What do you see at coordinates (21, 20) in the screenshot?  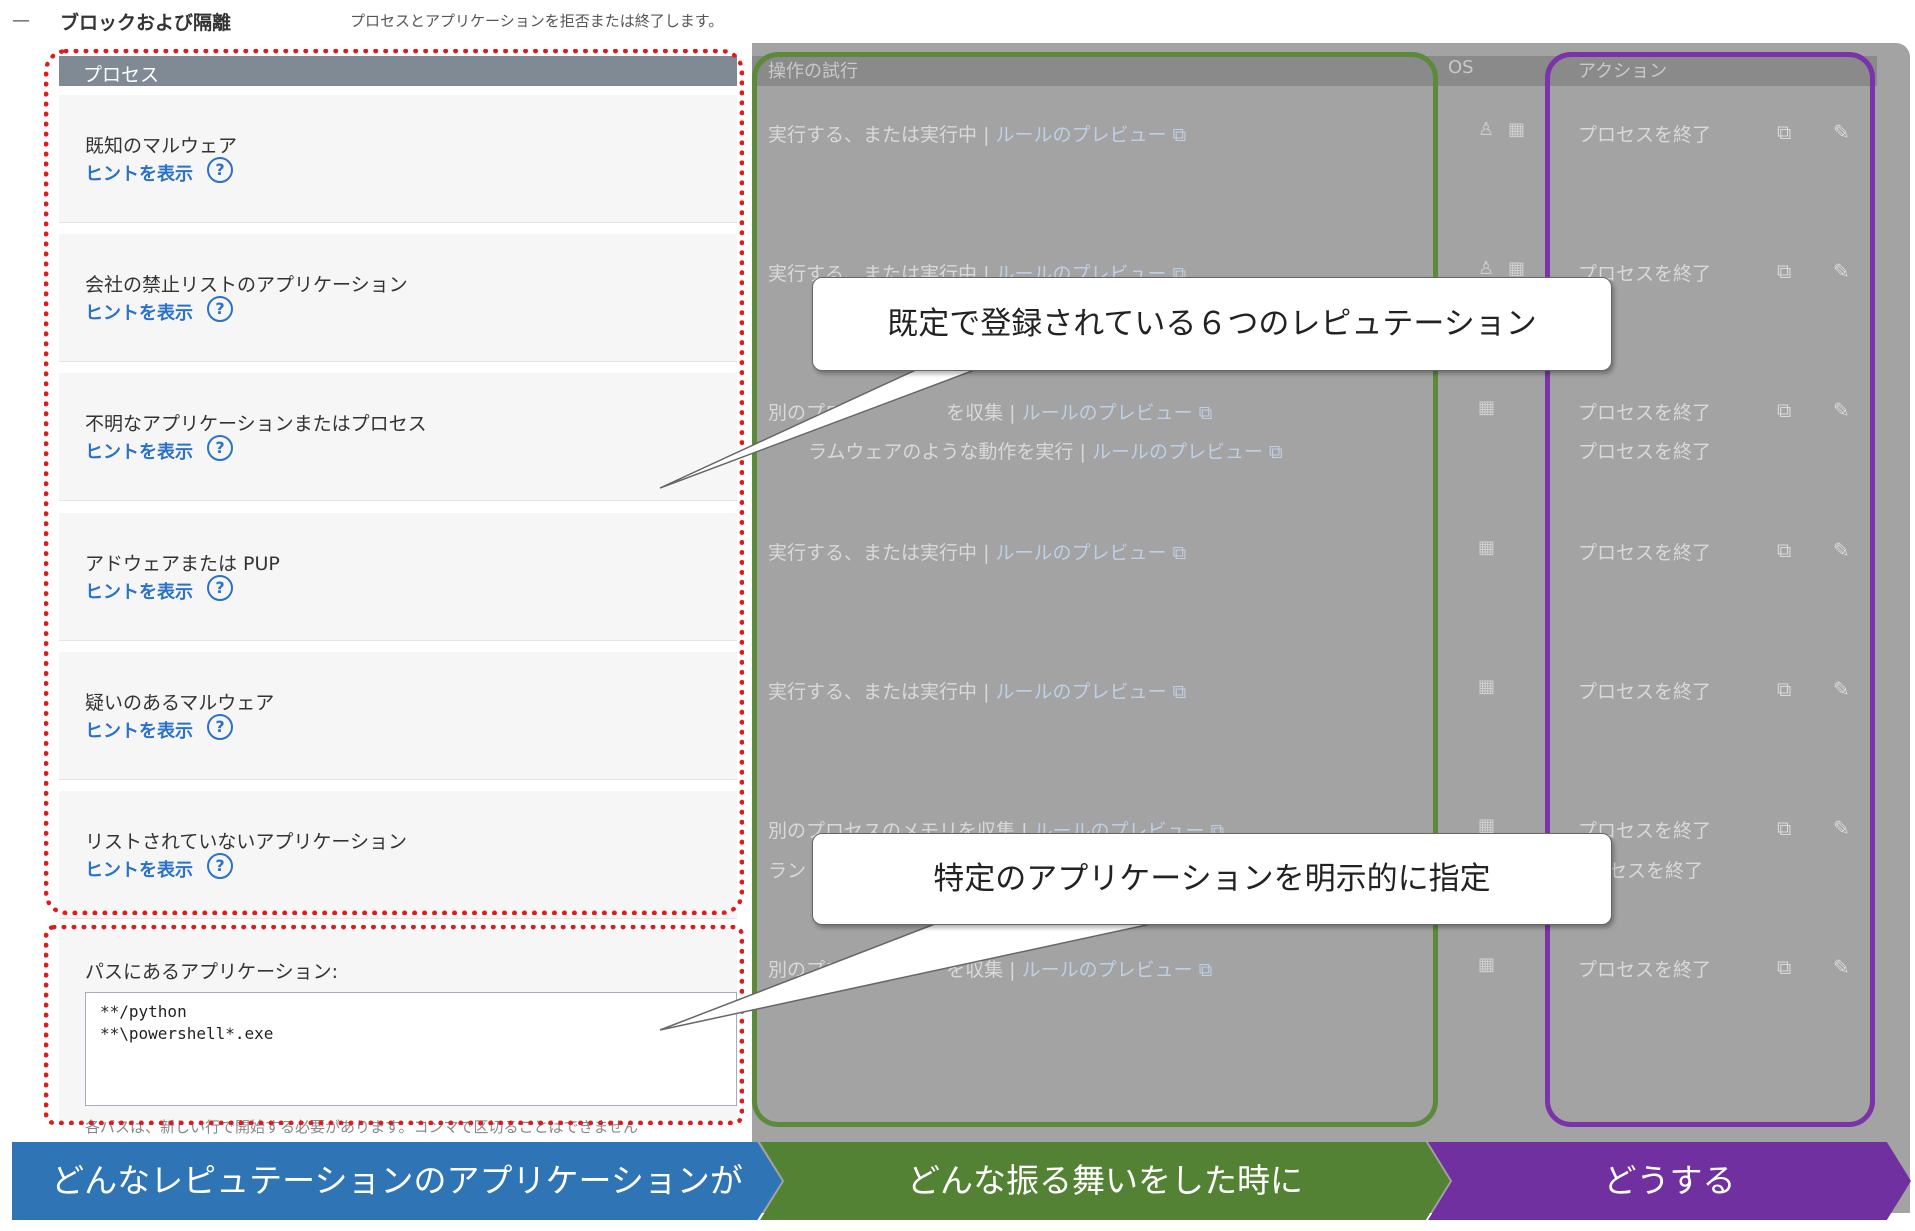 I see `collapse-icon: —` at bounding box center [21, 20].